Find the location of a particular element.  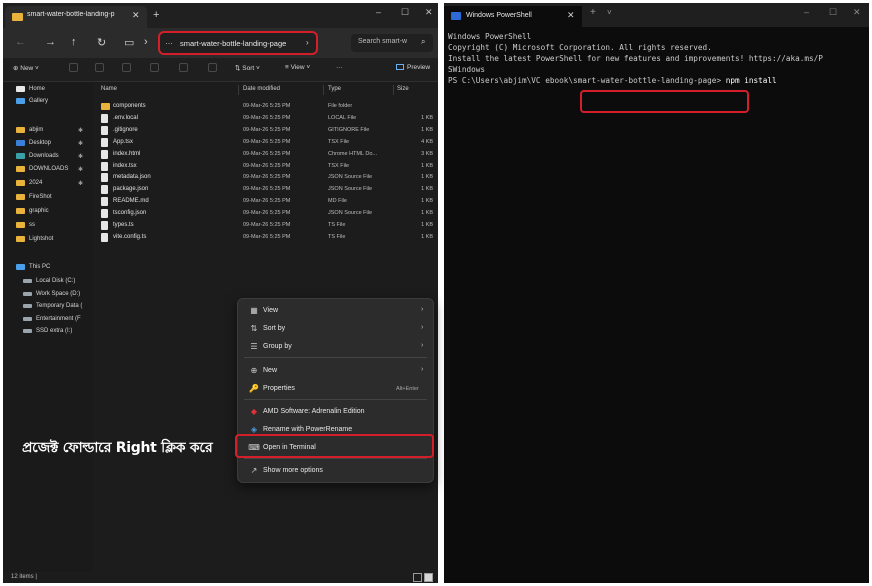

file-row: types.ts 09-Mar-26 5:25 PM TS File 1 KB is located at coordinates (265, 226).